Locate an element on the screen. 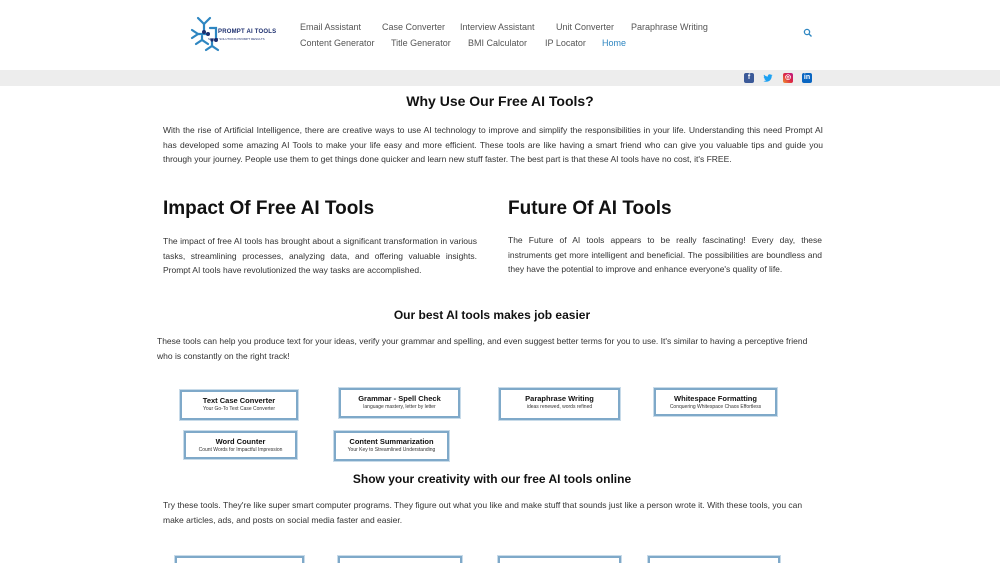 This screenshot has height=563, width=1000. twitter-icon is located at coordinates (768, 78).